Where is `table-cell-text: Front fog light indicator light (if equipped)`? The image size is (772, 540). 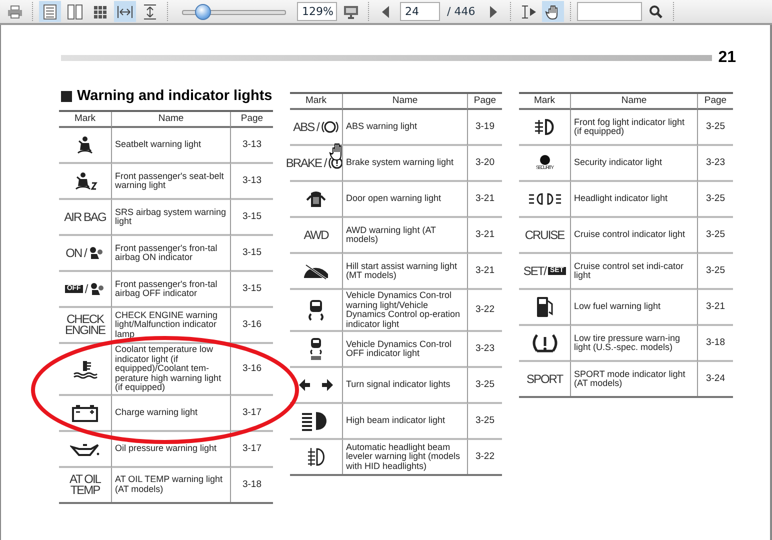
table-cell-text: Front fog light indicator light (if equipped) is located at coordinates (630, 127).